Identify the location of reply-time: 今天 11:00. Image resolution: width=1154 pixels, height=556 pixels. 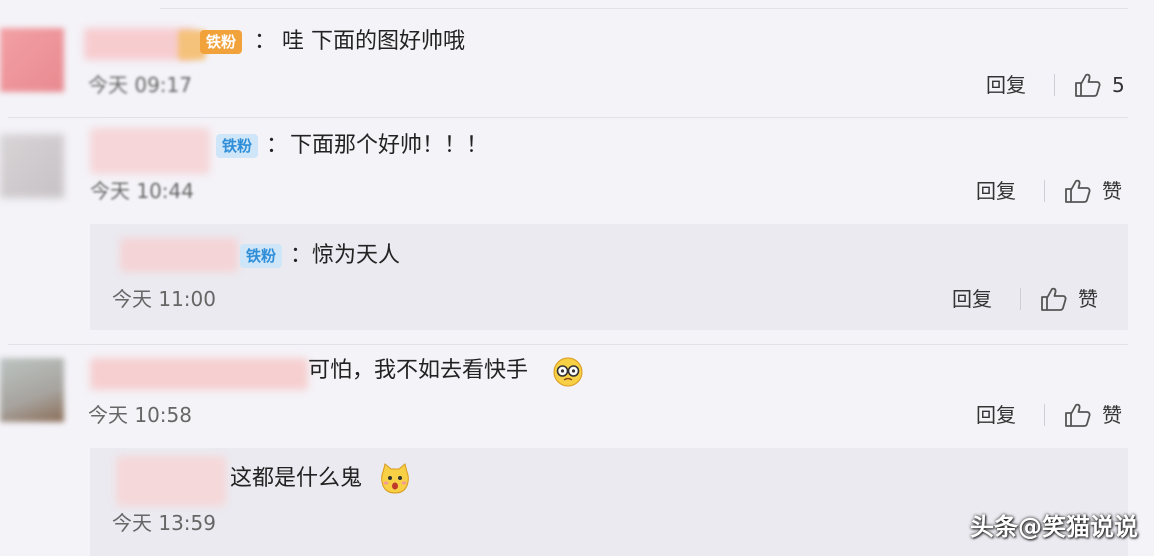
(164, 299).